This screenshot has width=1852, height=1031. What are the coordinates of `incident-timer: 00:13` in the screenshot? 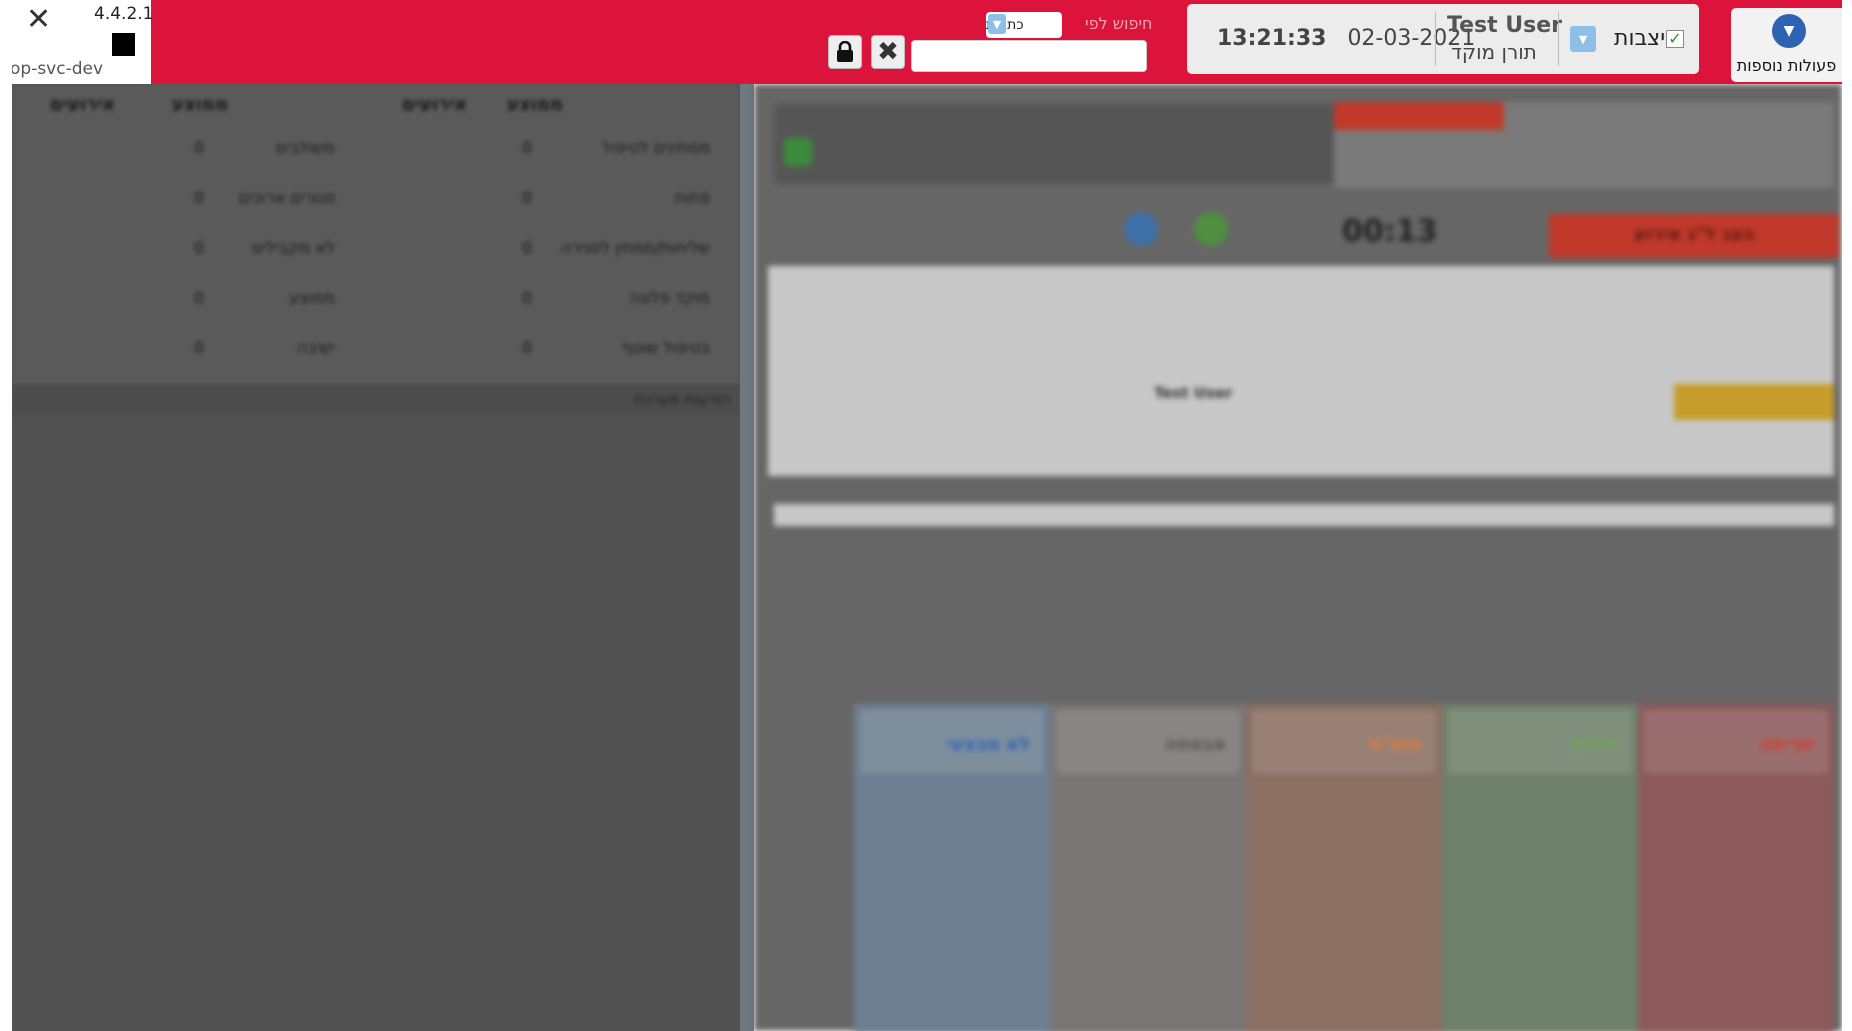 It's located at (1390, 231).